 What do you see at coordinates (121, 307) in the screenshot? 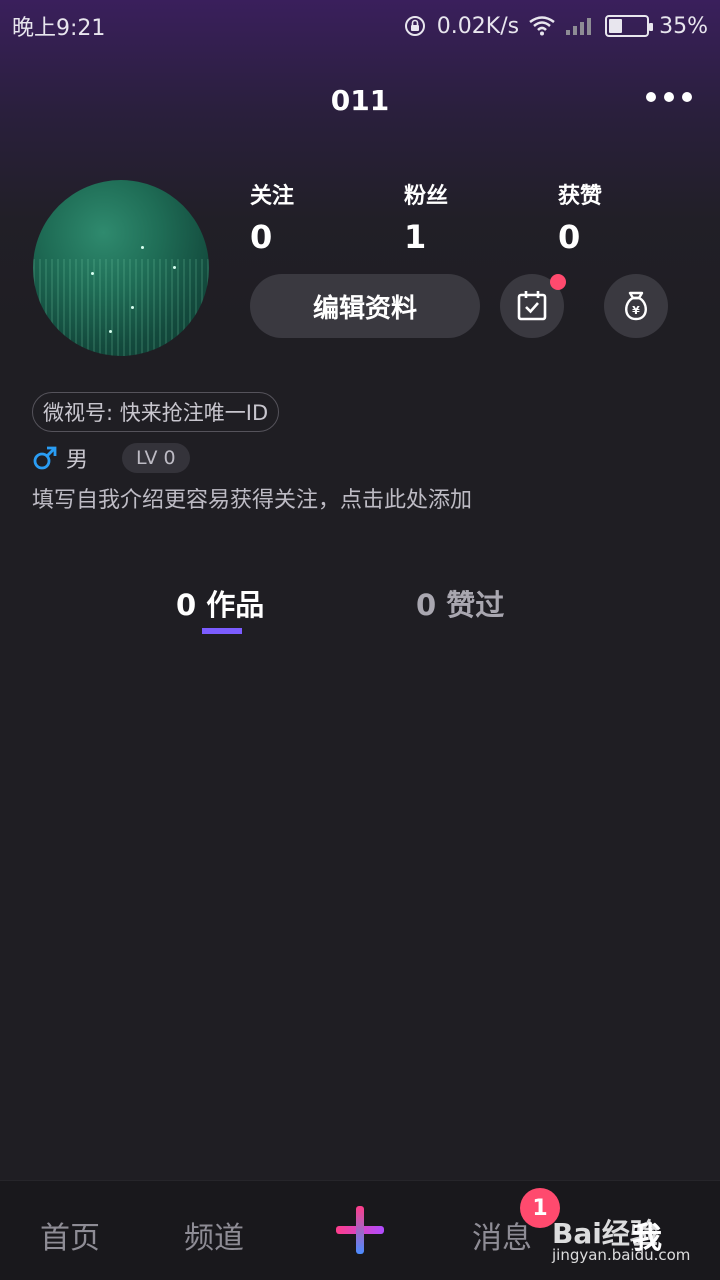
I see `avatar-grass` at bounding box center [121, 307].